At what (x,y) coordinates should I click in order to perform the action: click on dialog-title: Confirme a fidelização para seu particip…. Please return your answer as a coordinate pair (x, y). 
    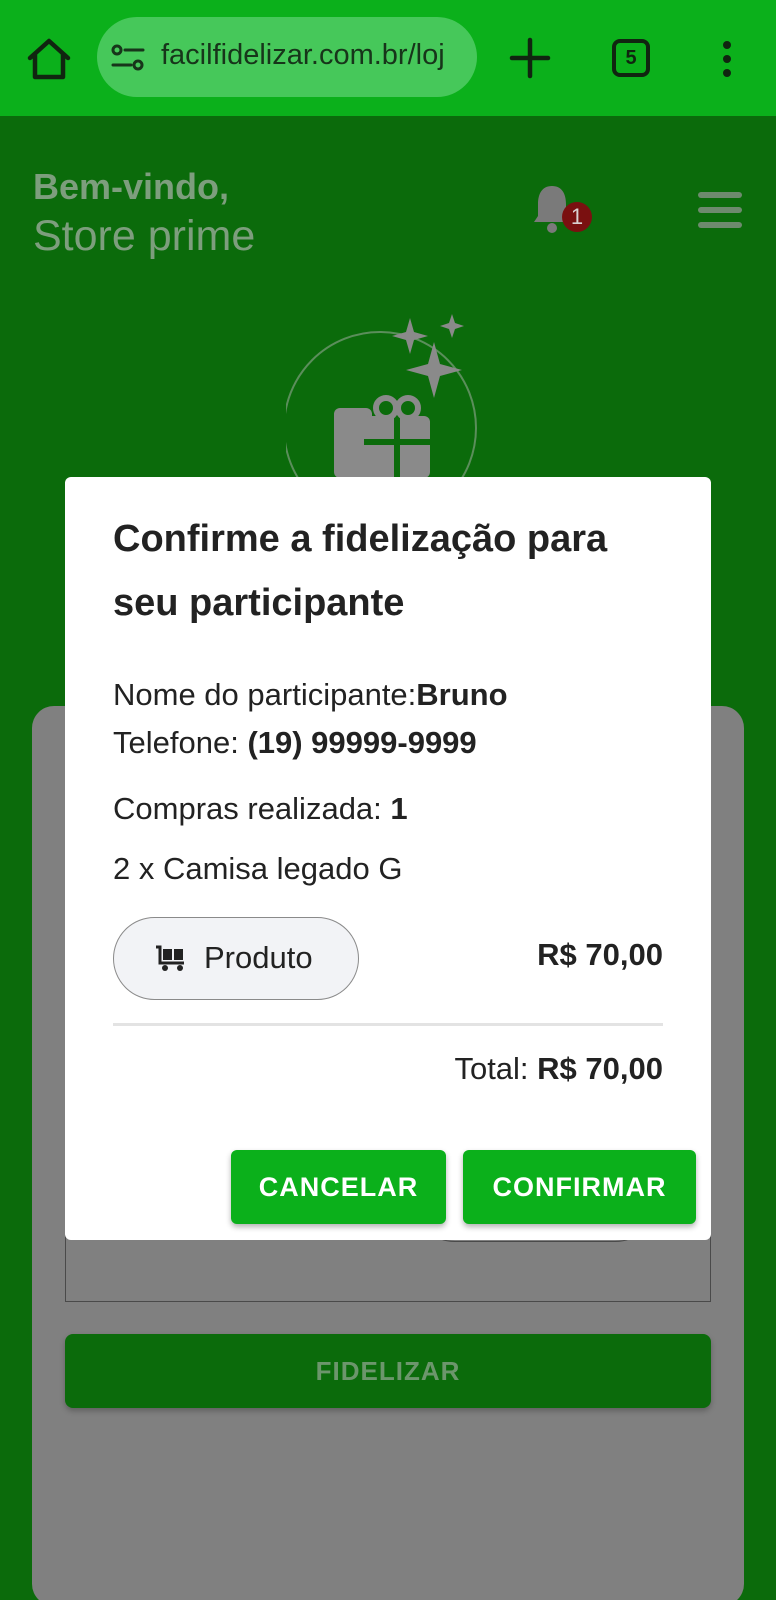
    Looking at the image, I should click on (360, 571).